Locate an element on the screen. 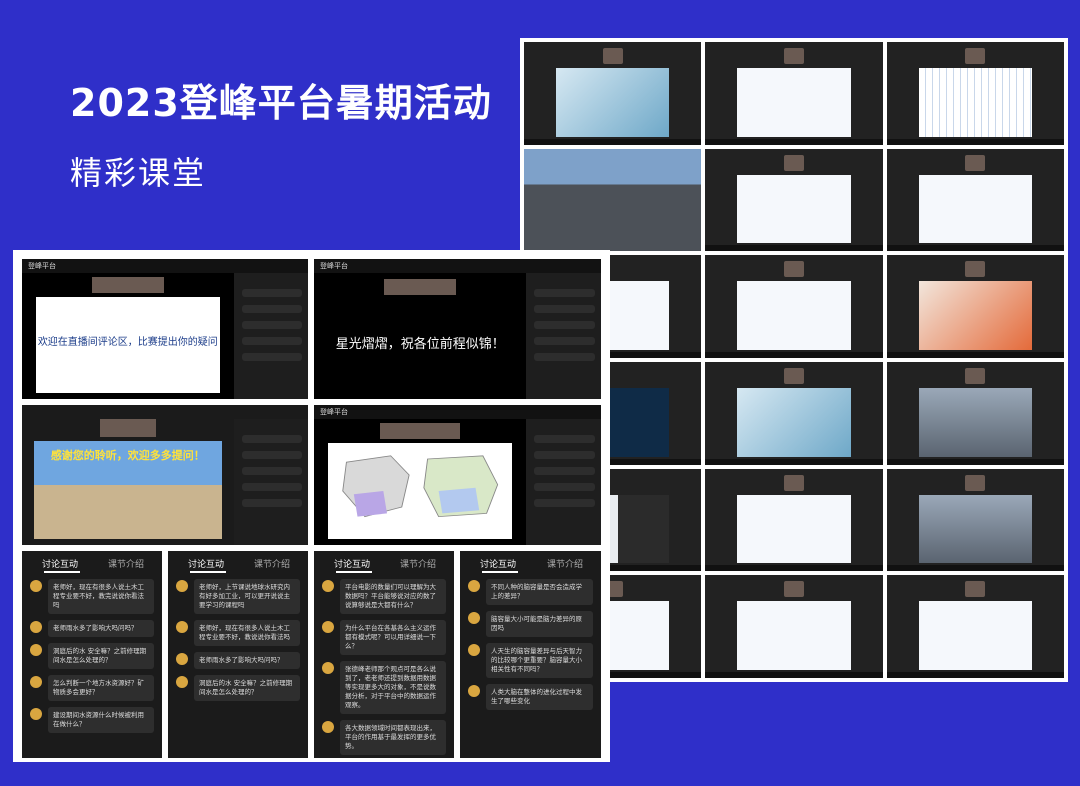 The width and height of the screenshot is (1080, 786). main-stage: 星光熠熠，祝各位前程似锦！ is located at coordinates (420, 336).